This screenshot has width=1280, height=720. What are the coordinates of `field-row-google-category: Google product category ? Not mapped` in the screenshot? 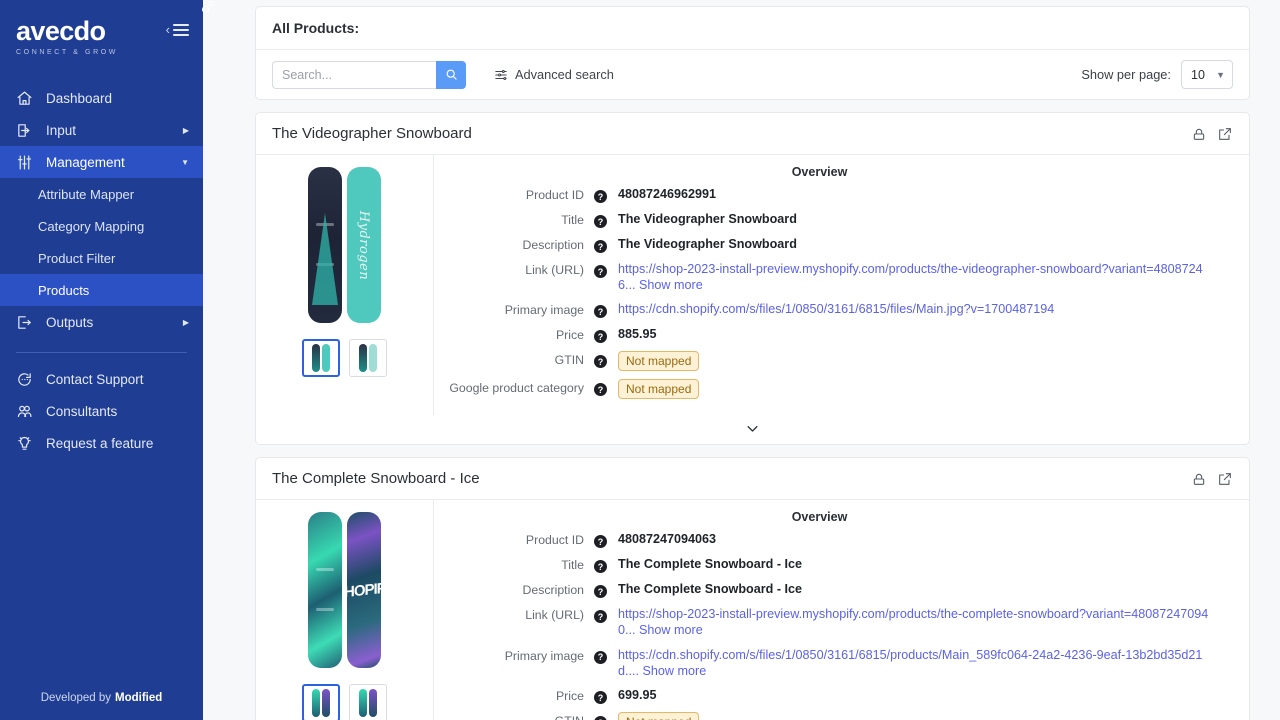 It's located at (834, 389).